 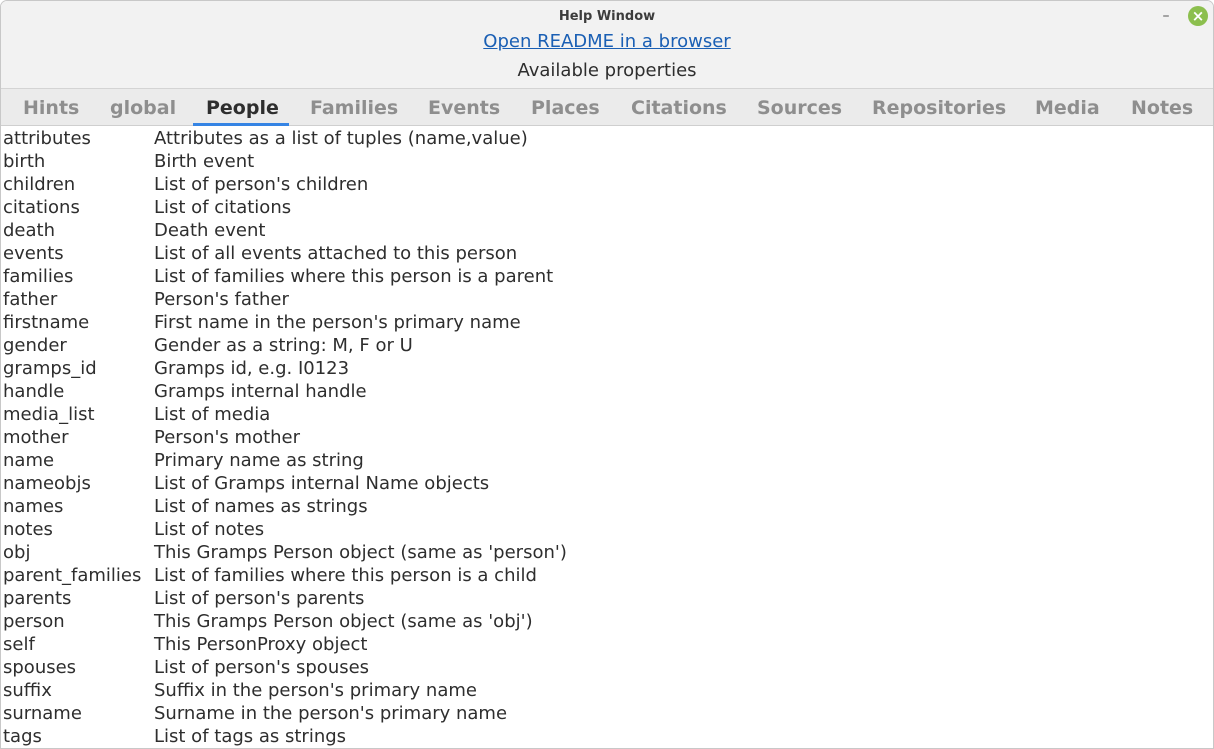 What do you see at coordinates (47, 138) in the screenshot?
I see `property-name: attributes` at bounding box center [47, 138].